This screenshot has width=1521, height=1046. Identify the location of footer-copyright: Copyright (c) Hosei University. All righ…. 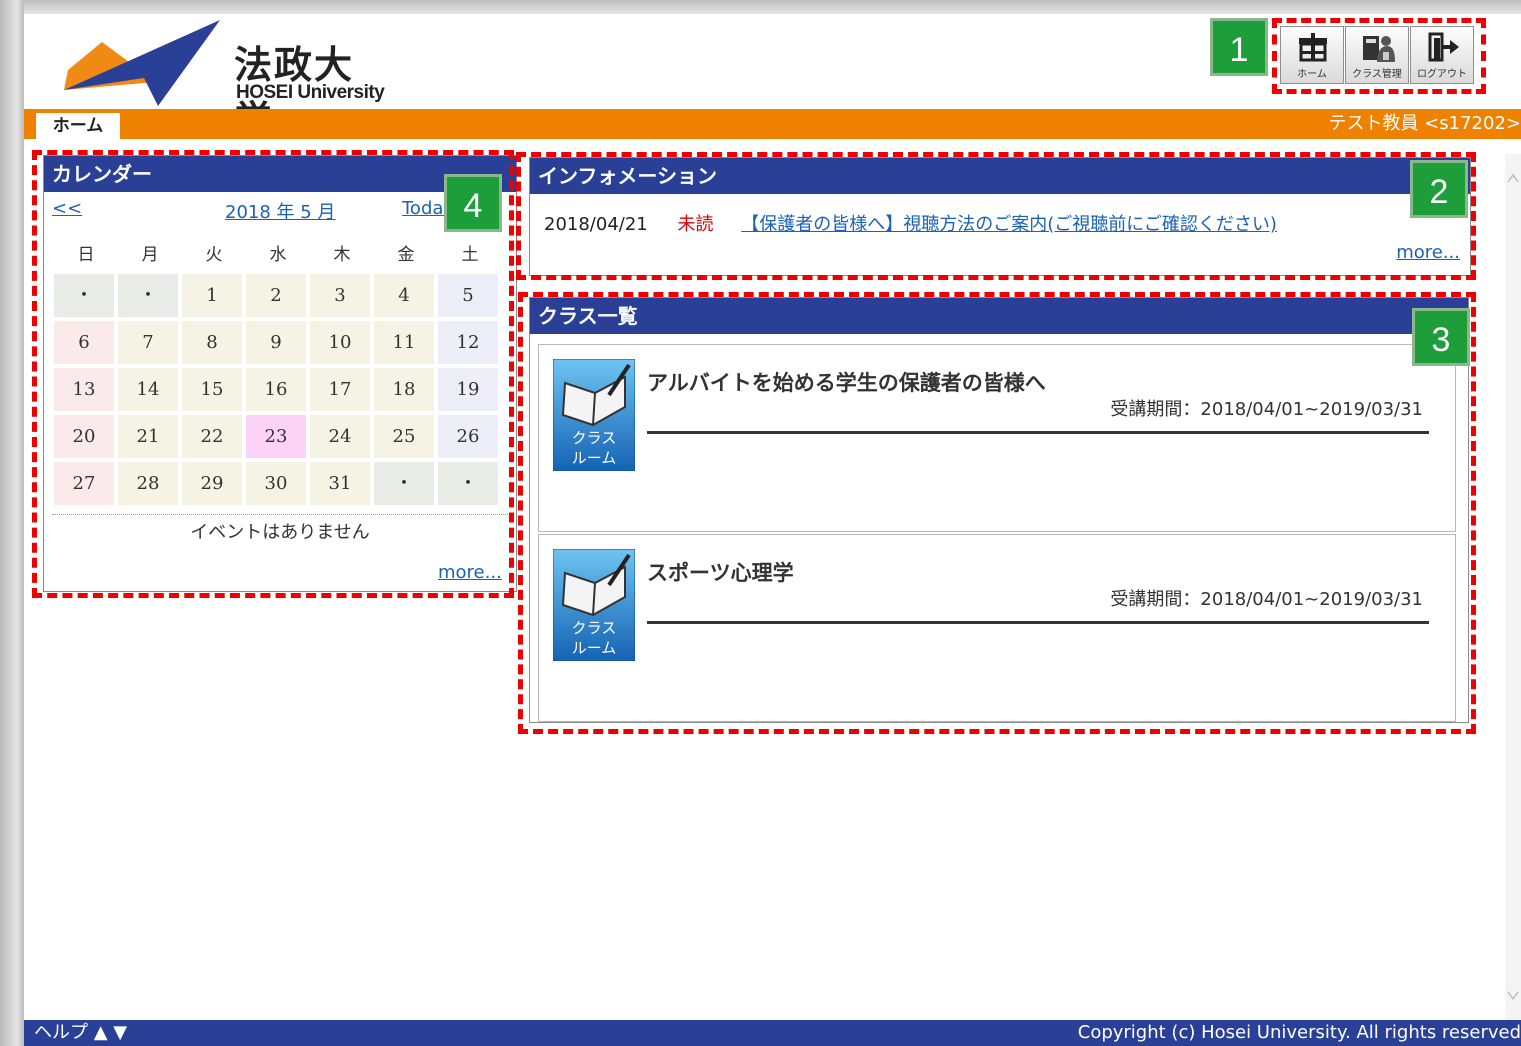
(1299, 1032).